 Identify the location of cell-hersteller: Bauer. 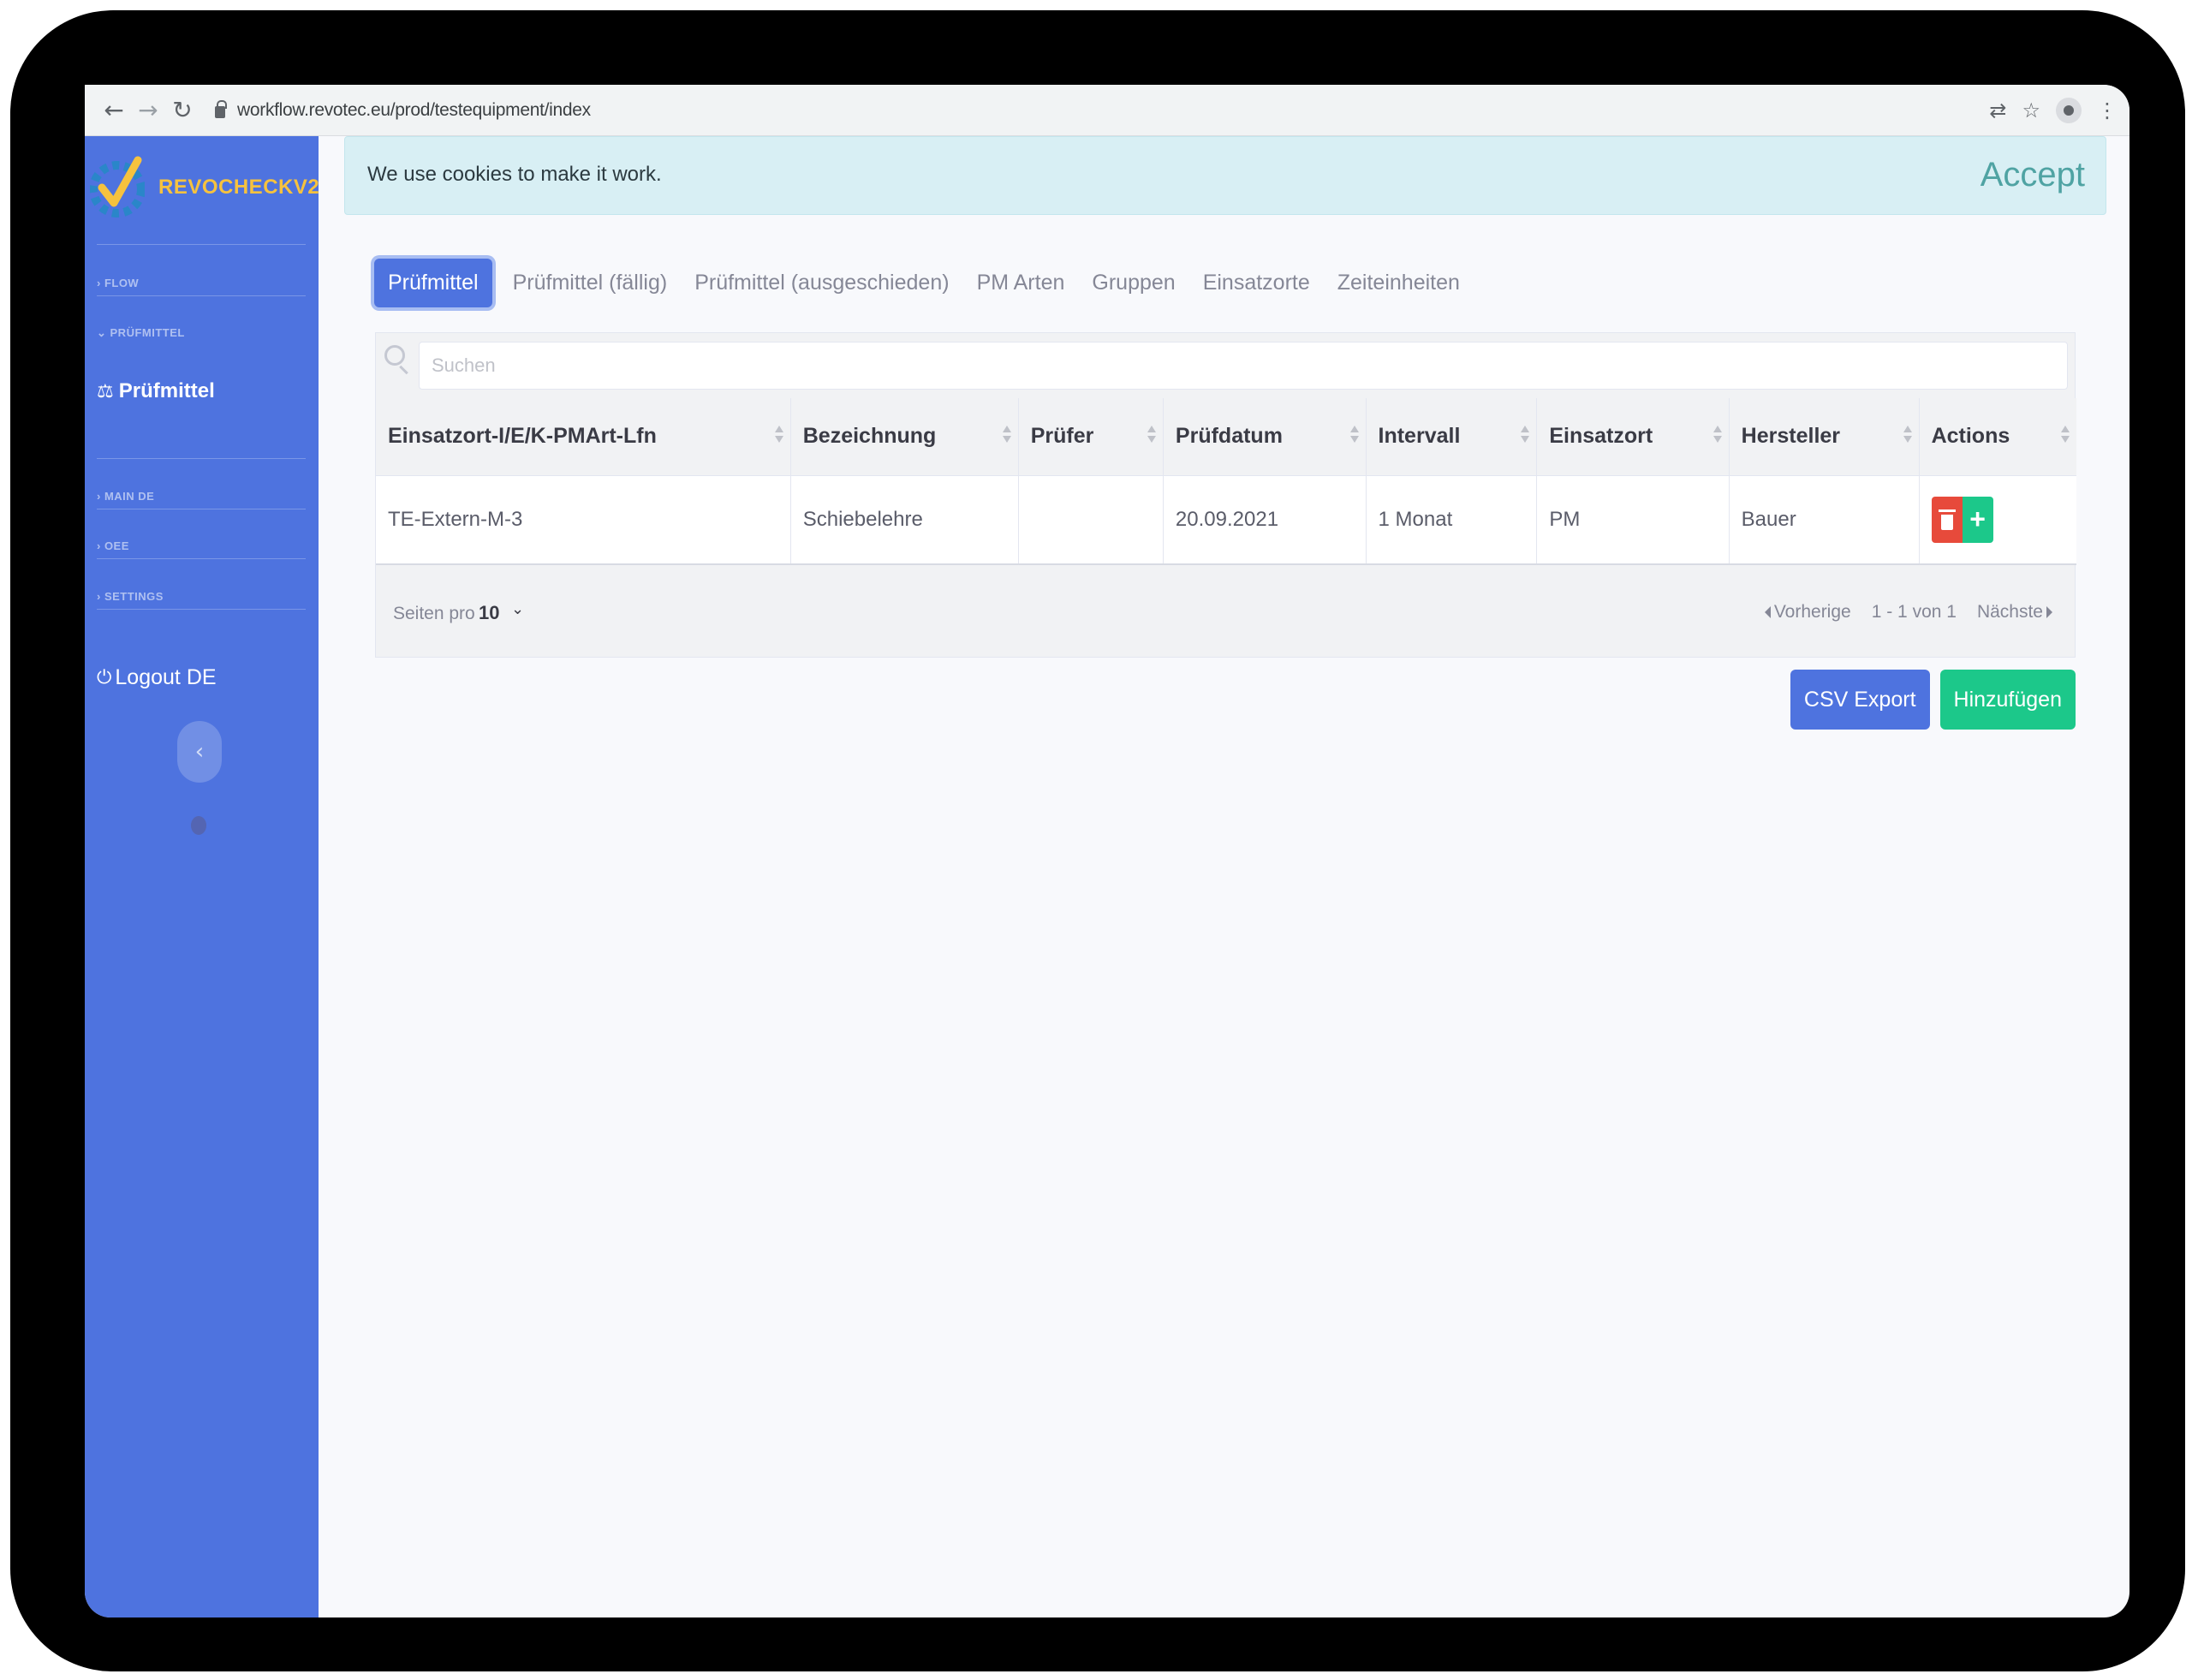
(1824, 520).